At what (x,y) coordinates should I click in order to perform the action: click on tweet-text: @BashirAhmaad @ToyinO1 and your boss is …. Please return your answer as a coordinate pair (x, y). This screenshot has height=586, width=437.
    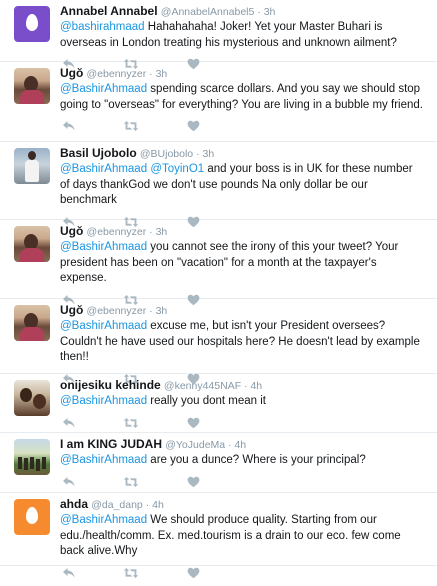
    Looking at the image, I should click on (244, 185).